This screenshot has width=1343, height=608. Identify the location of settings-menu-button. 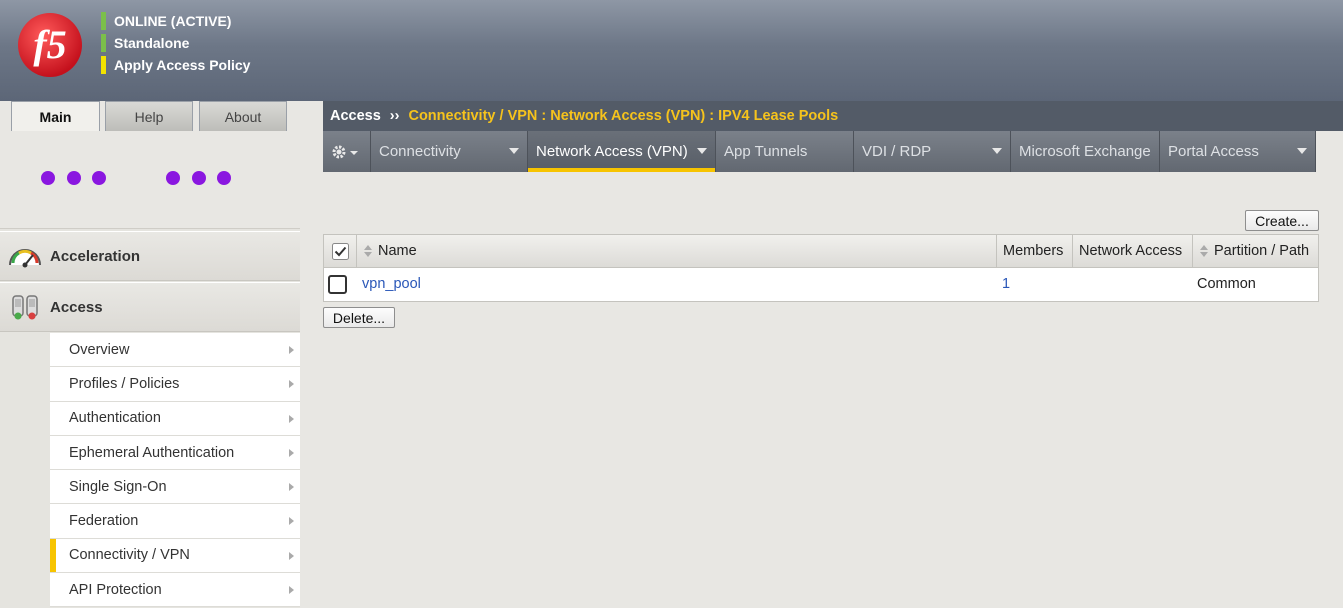
(347, 151).